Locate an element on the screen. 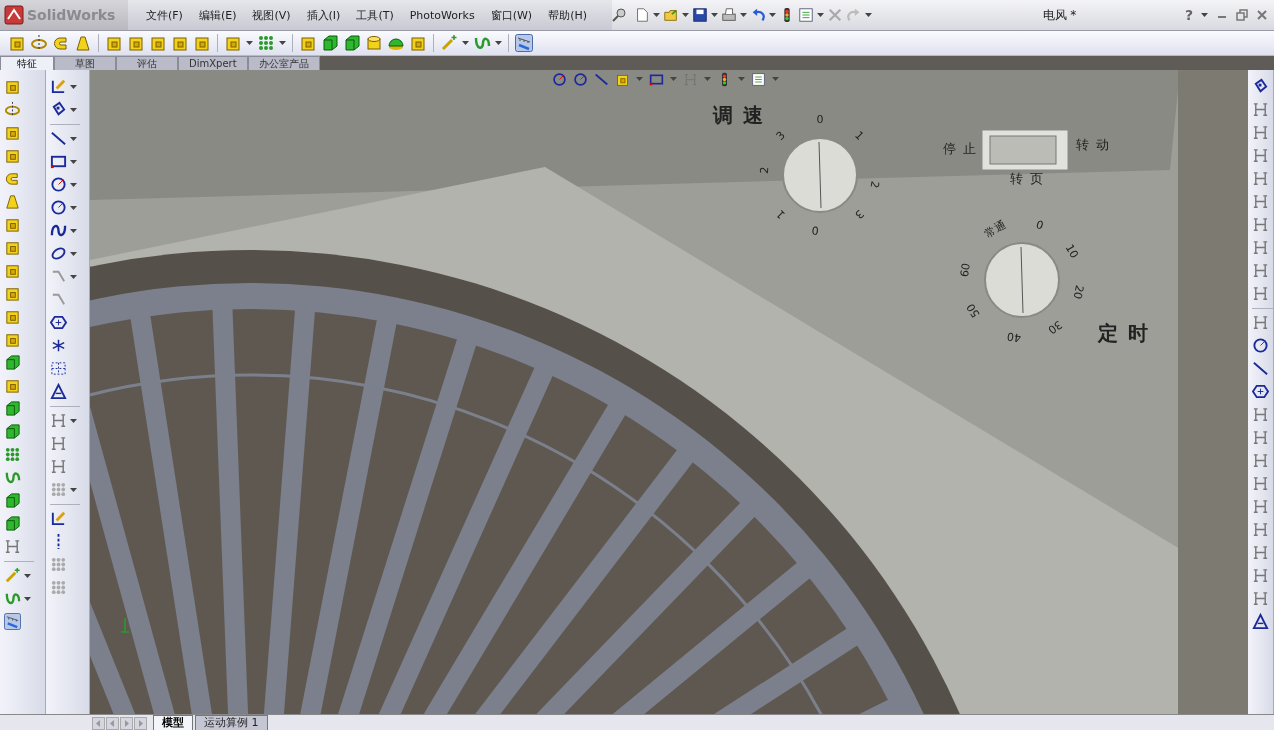 The image size is (1274, 730). cylinder-icon is located at coordinates (374, 42).